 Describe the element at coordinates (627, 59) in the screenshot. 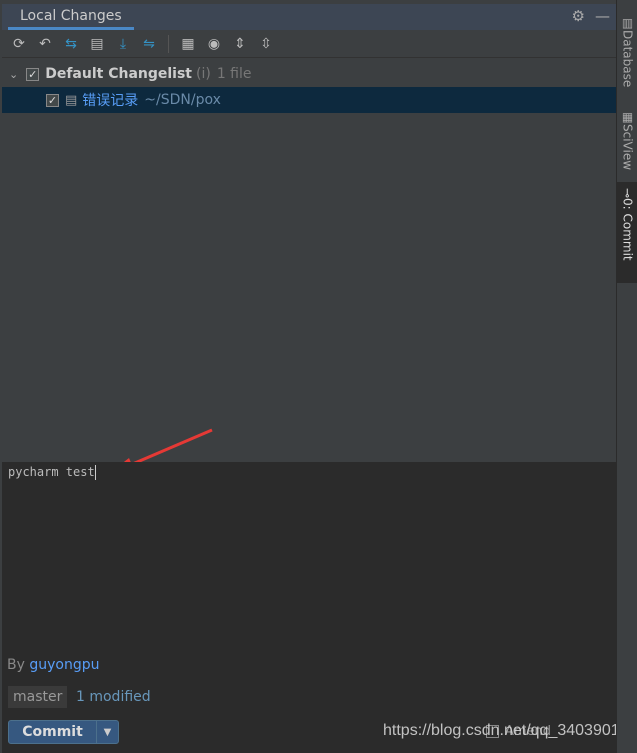

I see `sidebar-tab-label: Database` at that location.